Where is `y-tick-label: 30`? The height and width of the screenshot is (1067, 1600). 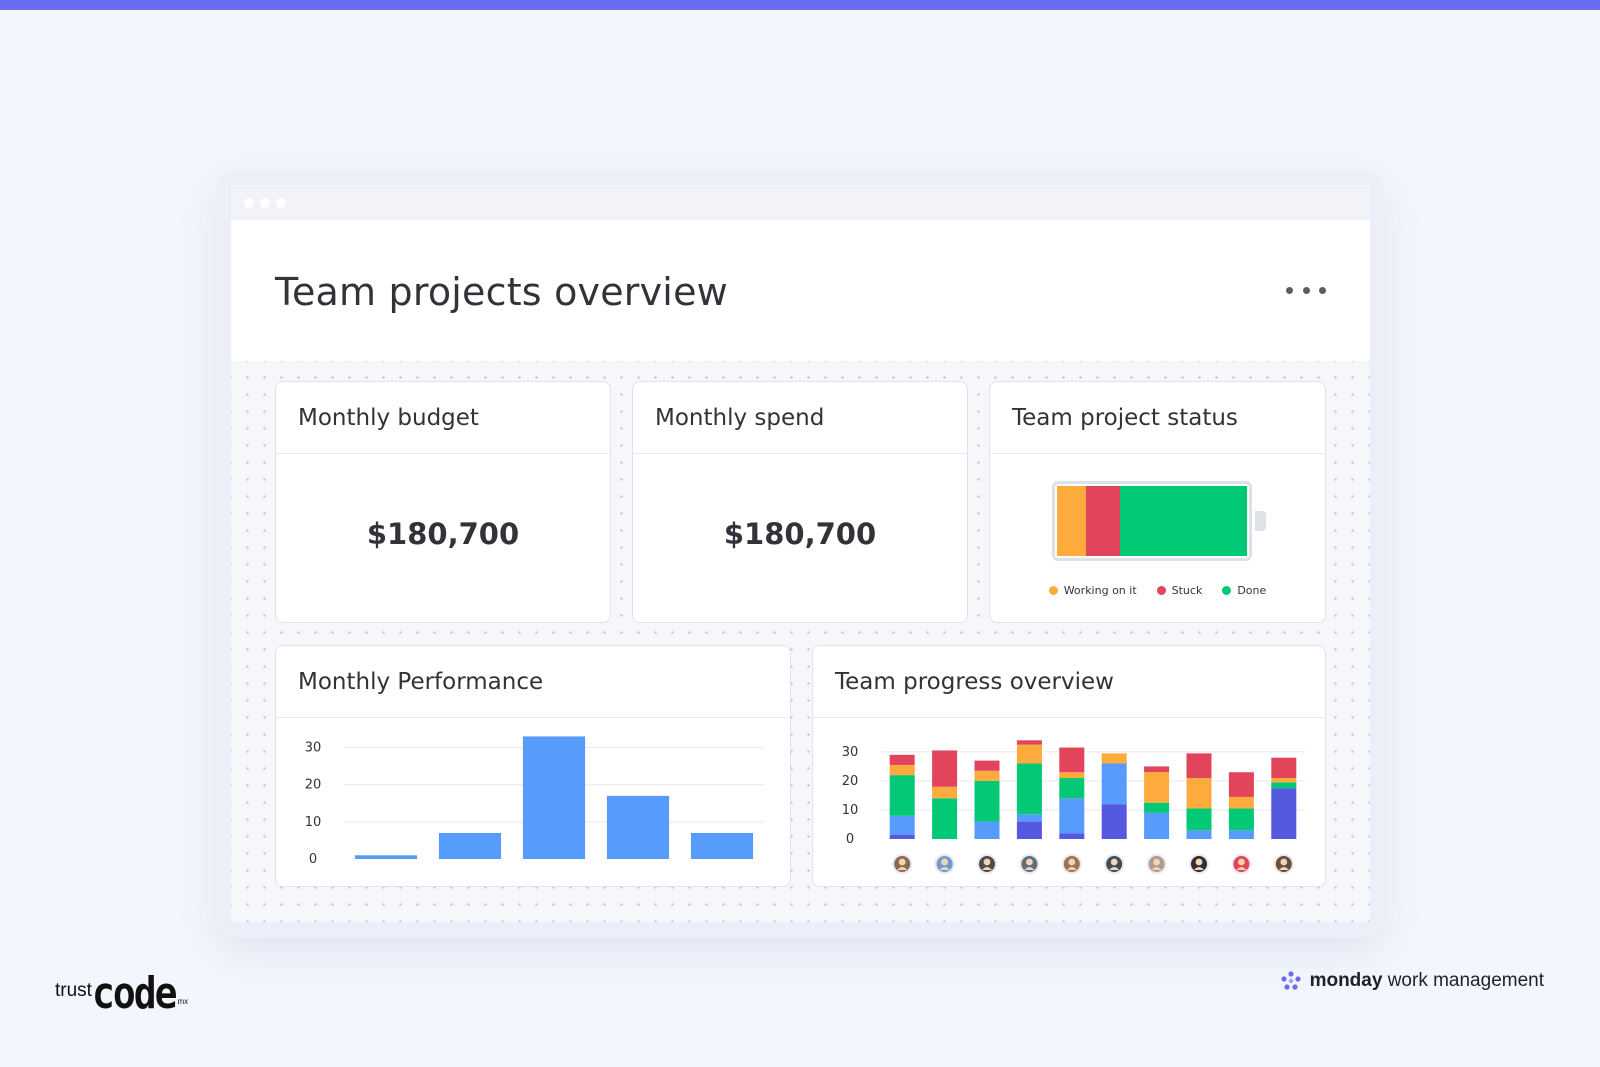
y-tick-label: 30 is located at coordinates (850, 752).